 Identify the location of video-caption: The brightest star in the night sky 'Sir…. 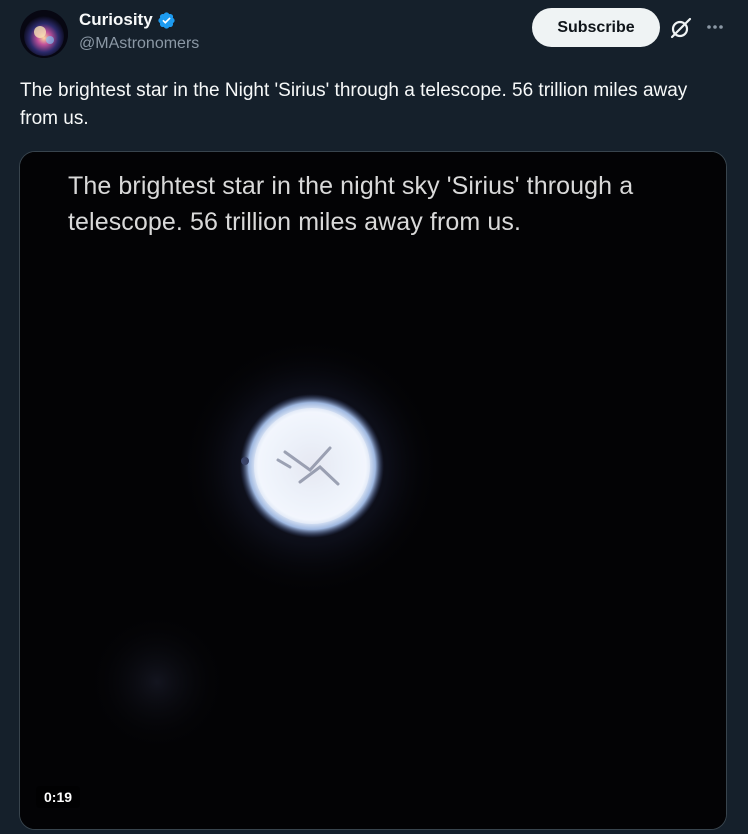
(351, 204).